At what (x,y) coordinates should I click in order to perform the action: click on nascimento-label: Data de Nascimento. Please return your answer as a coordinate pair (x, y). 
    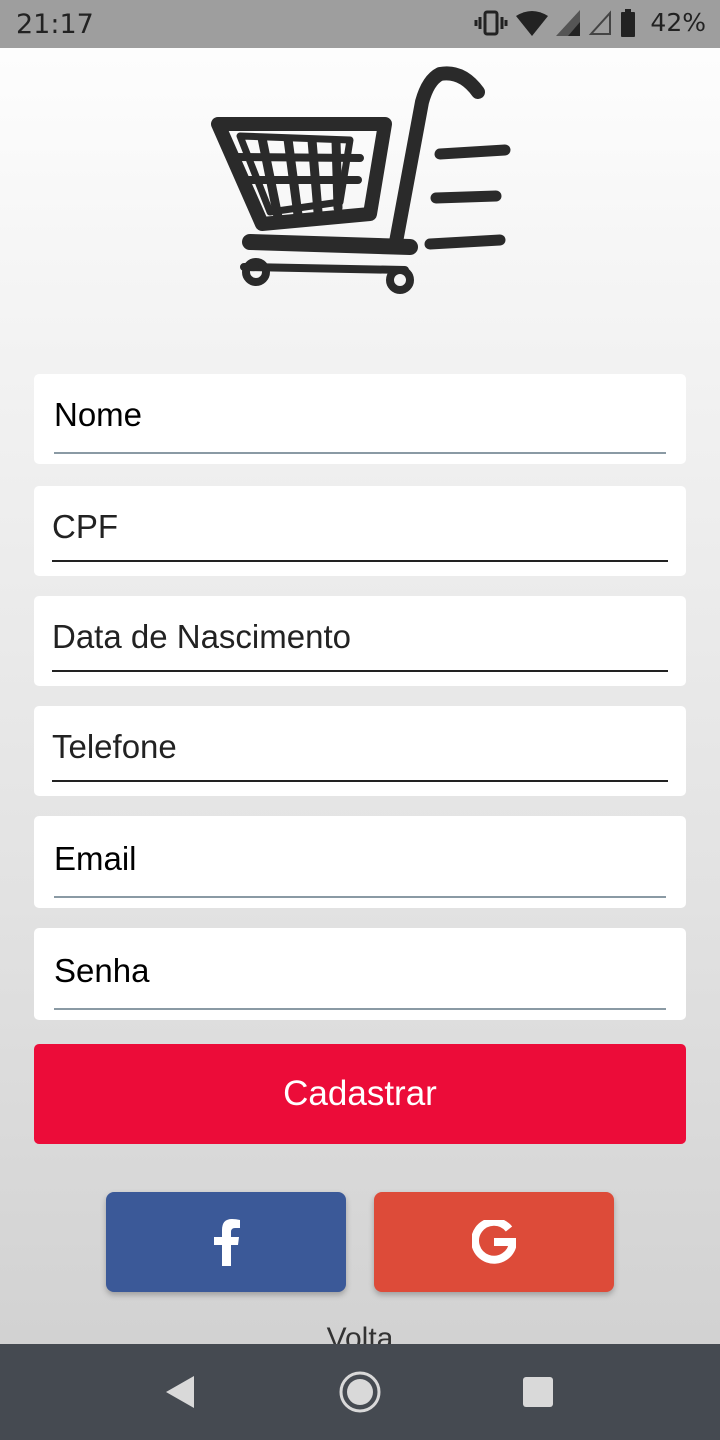
    Looking at the image, I should click on (201, 636).